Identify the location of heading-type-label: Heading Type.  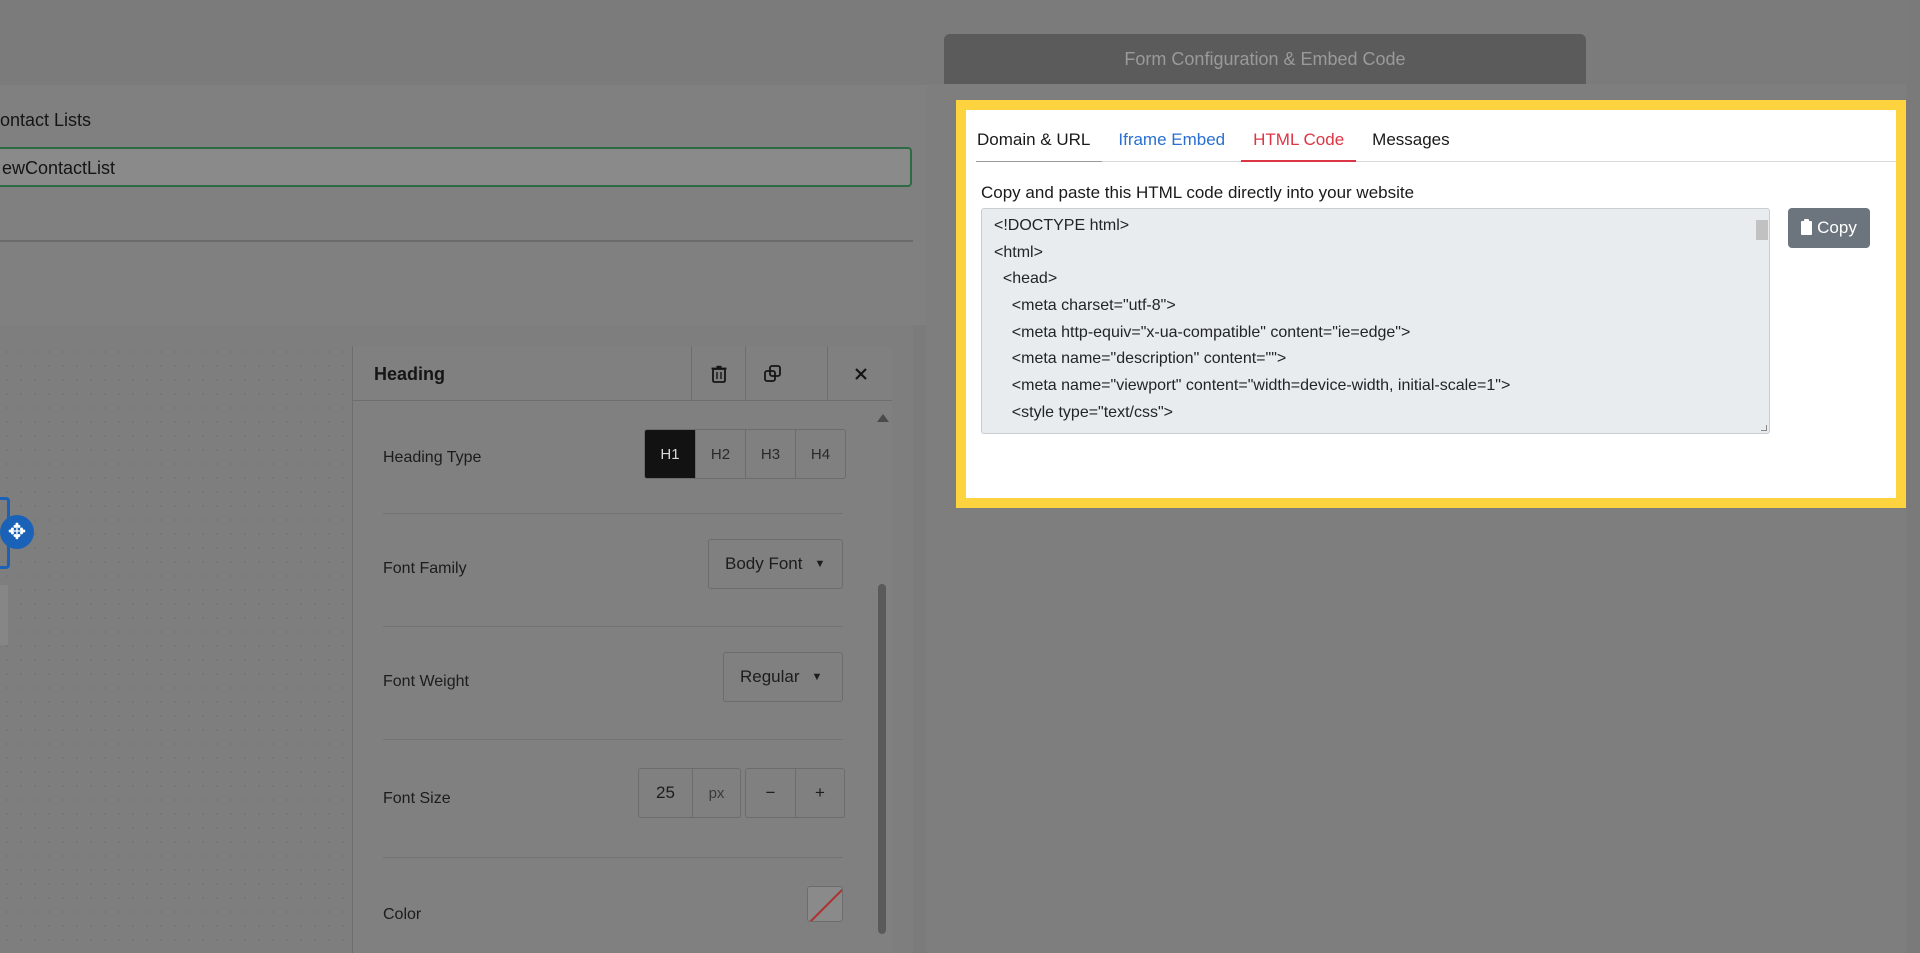
(432, 457).